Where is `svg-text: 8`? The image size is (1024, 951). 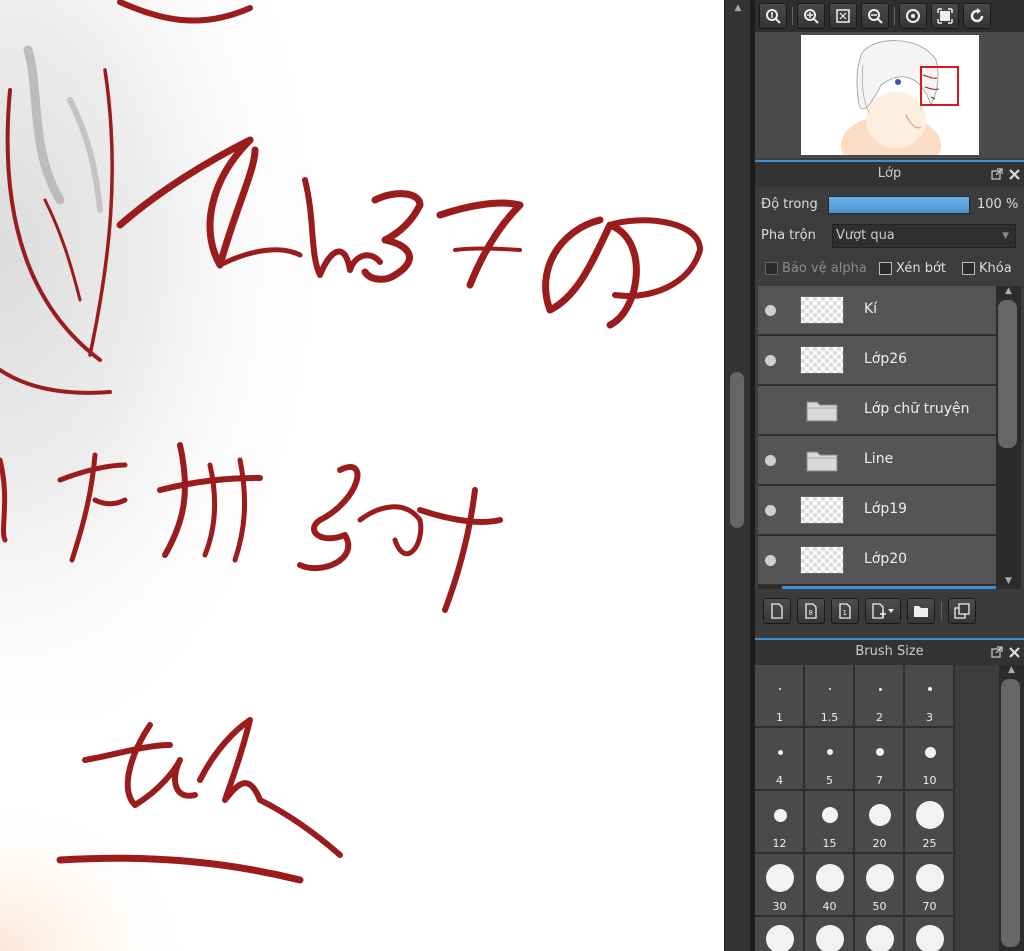 svg-text: 8 is located at coordinates (811, 613).